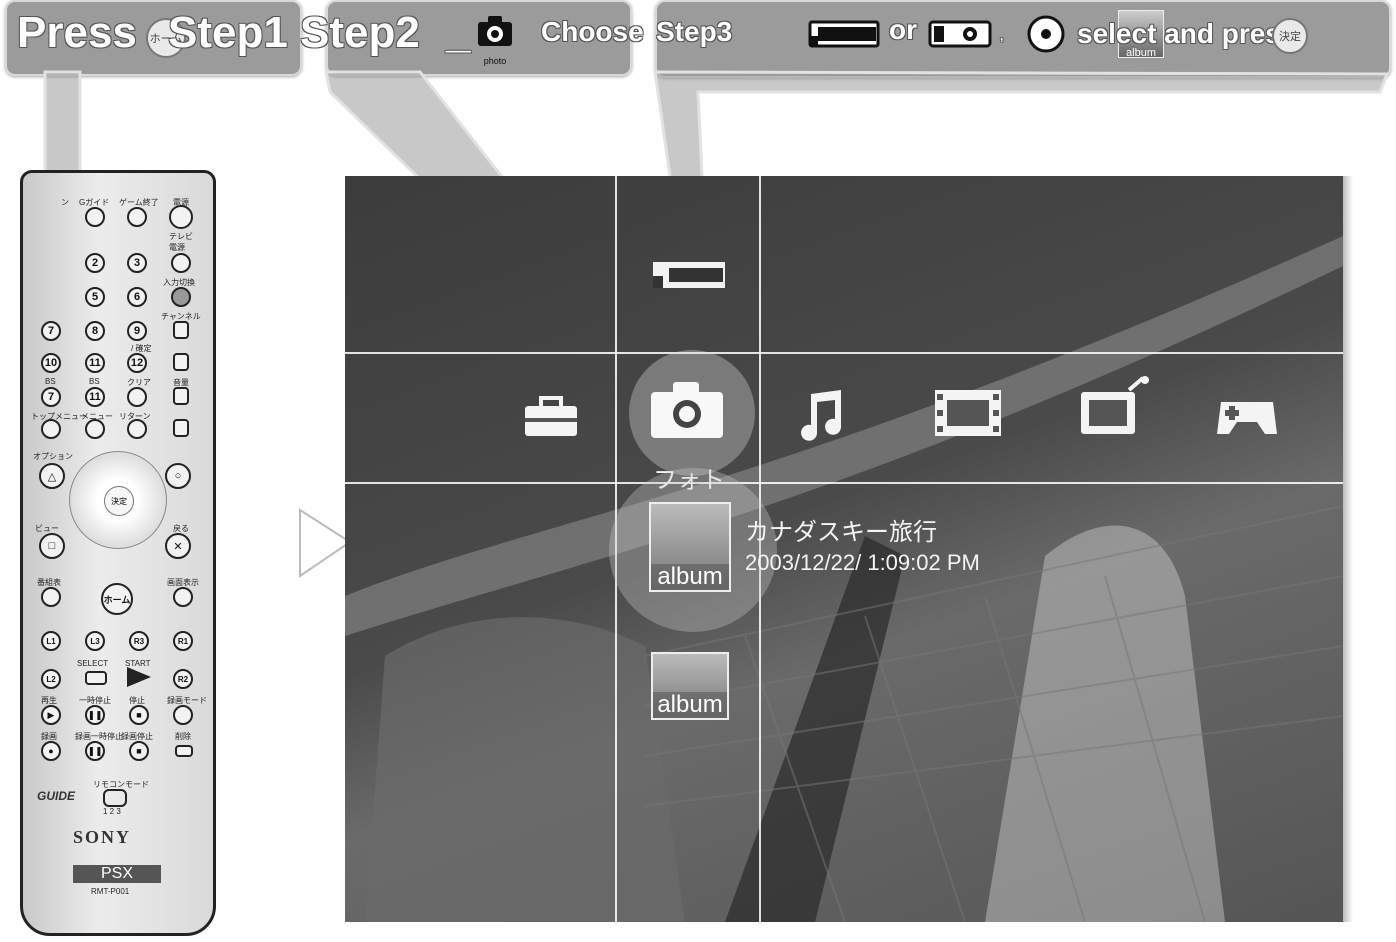 This screenshot has width=1396, height=942. Describe the element at coordinates (137, 363) in the screenshot. I see `number-12-button: 12` at that location.